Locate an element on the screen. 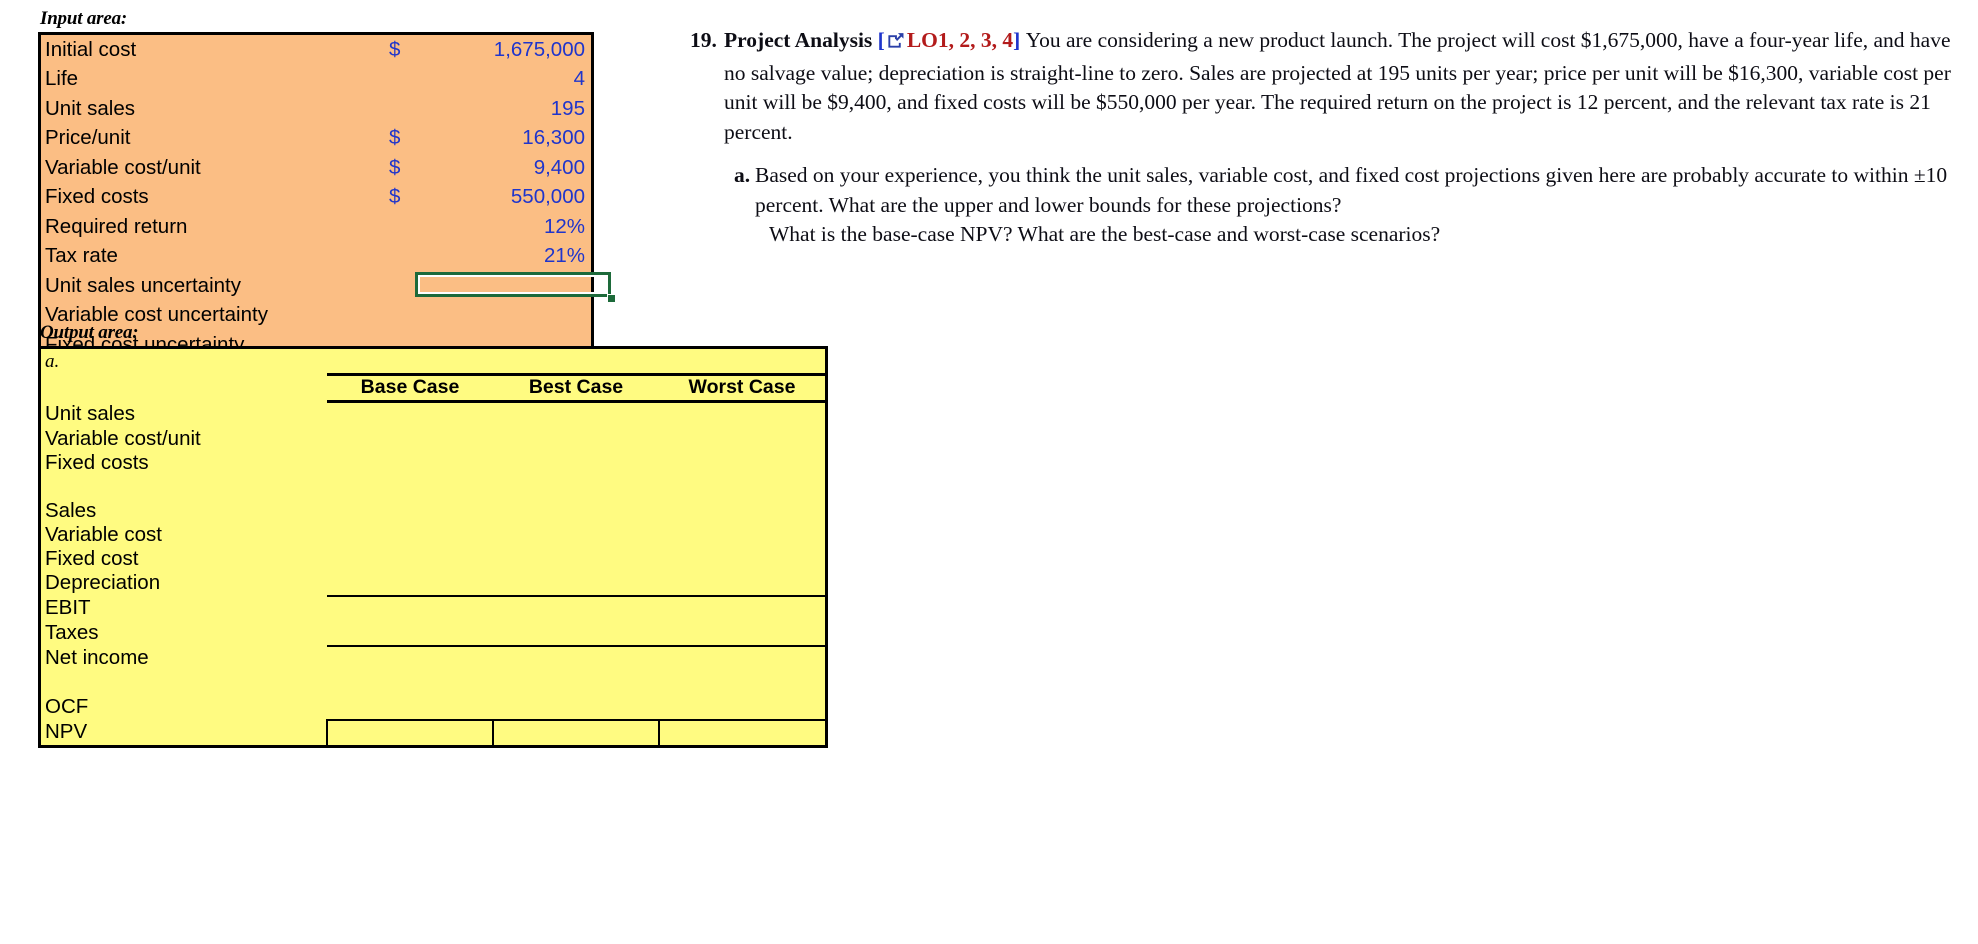 This screenshot has height=944, width=1978. output-cell-taxes-worst is located at coordinates (743, 633).